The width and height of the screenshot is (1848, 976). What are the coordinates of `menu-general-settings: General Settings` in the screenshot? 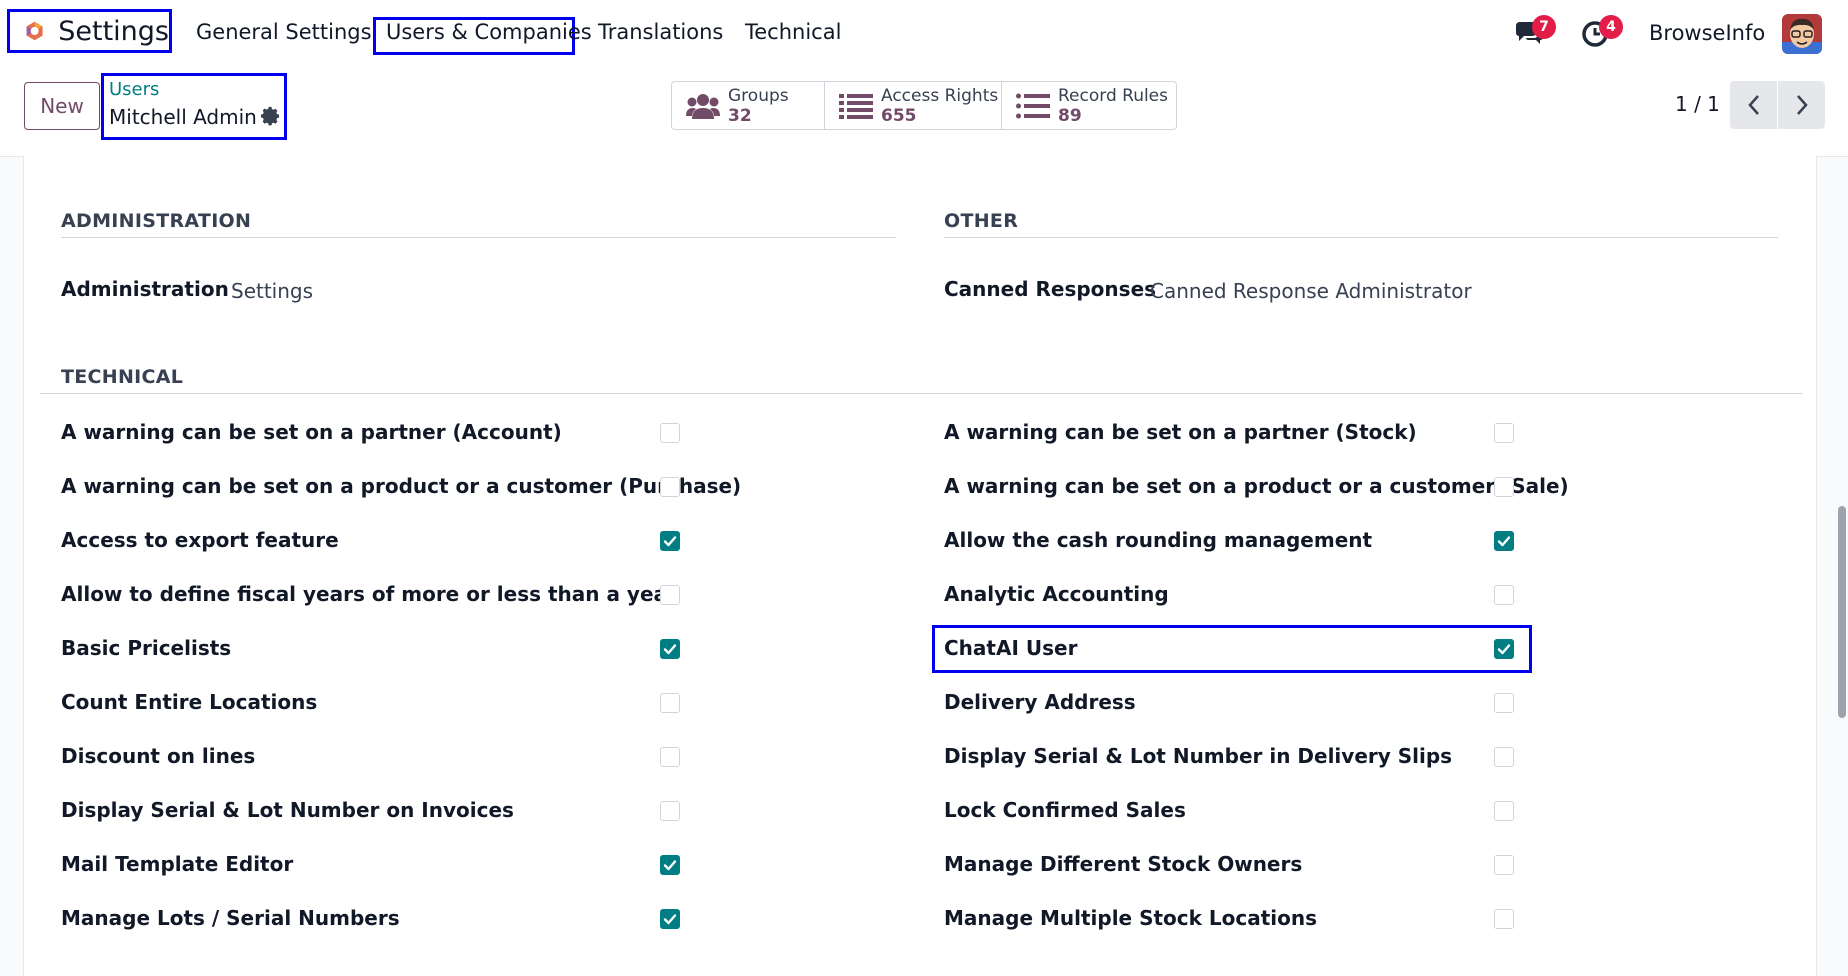 It's located at (284, 32).